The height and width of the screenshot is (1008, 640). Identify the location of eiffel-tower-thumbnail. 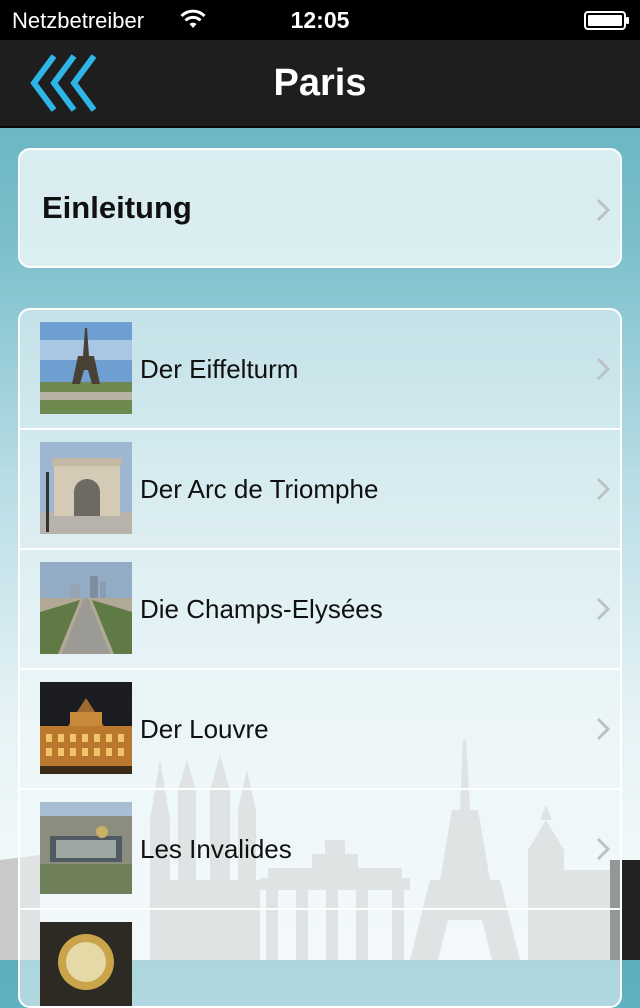
(86, 368).